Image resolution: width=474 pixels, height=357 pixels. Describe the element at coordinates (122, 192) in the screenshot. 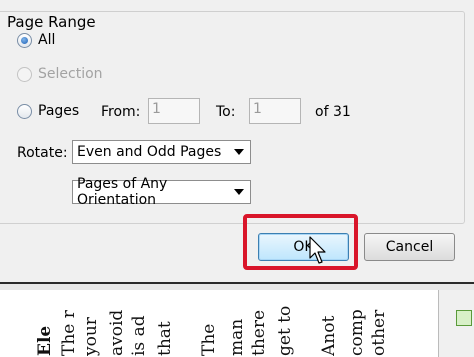

I see `orientation-value: Pages of Any Orientation` at that location.